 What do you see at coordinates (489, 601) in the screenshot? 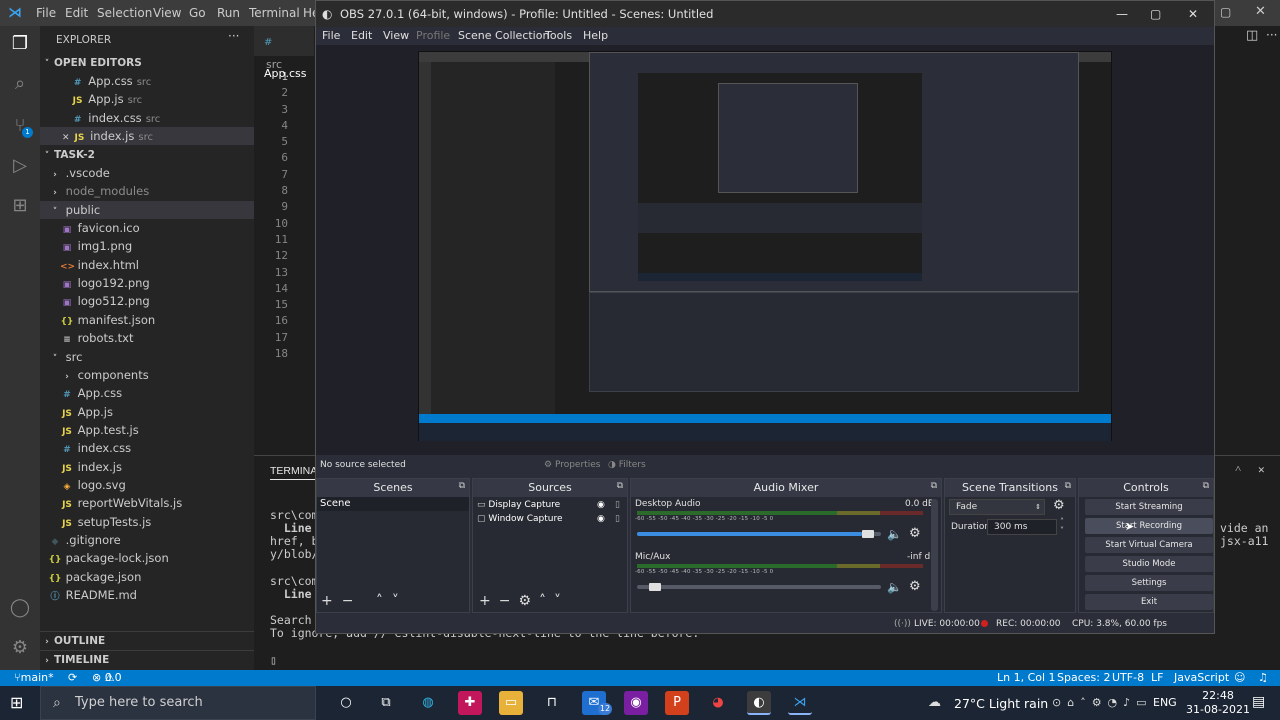
I see `add-source-icon: +` at bounding box center [489, 601].